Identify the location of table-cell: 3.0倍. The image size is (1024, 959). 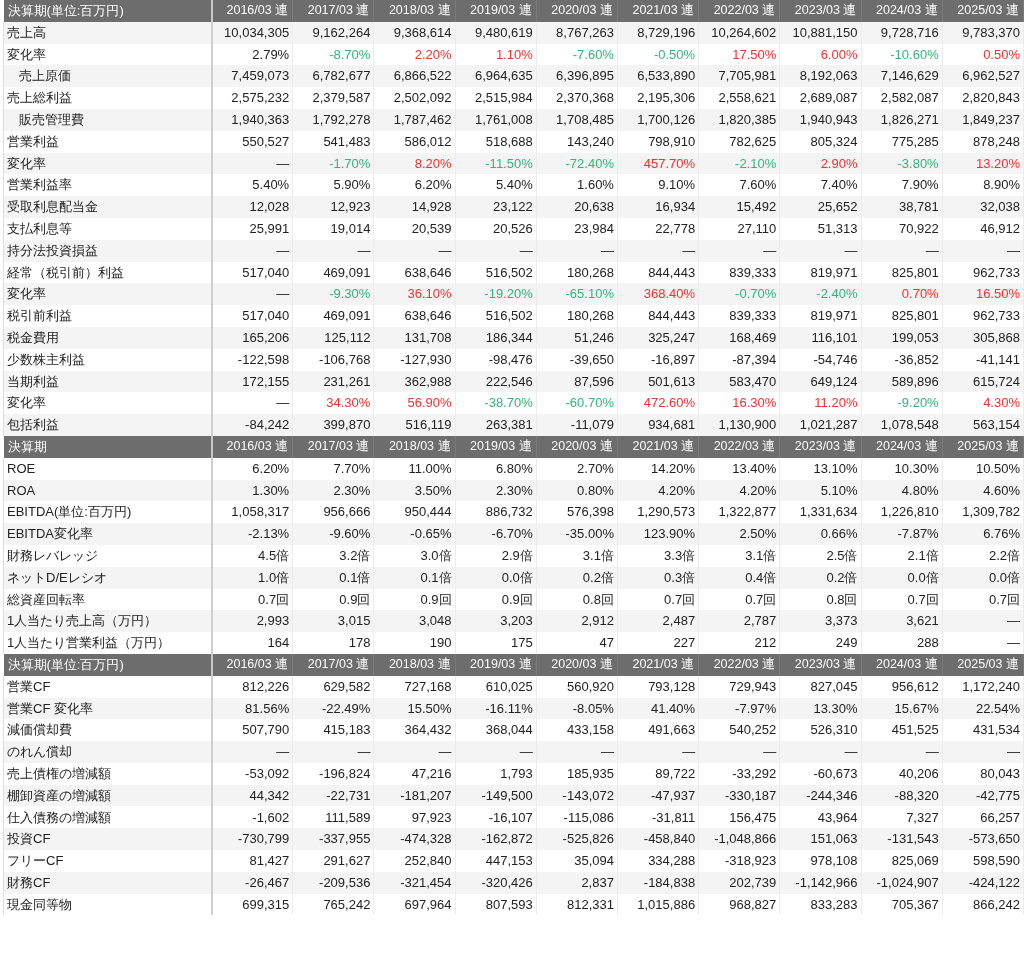
(414, 555).